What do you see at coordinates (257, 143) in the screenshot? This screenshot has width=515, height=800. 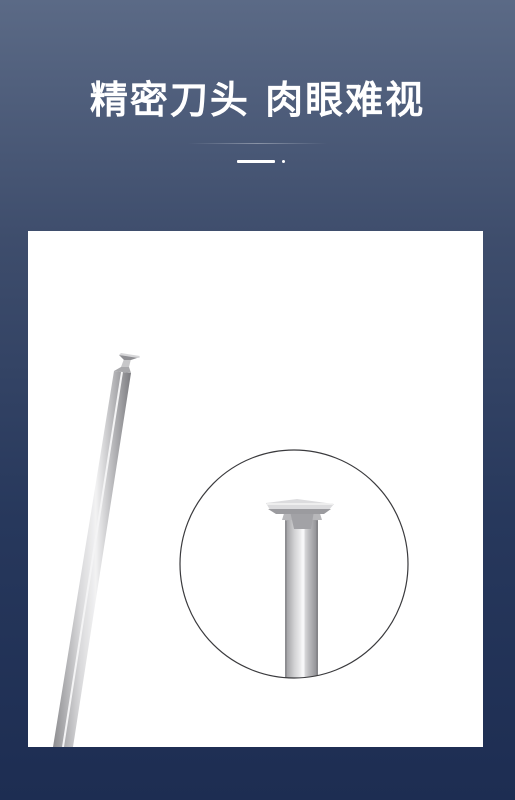 I see `title-divider-line` at bounding box center [257, 143].